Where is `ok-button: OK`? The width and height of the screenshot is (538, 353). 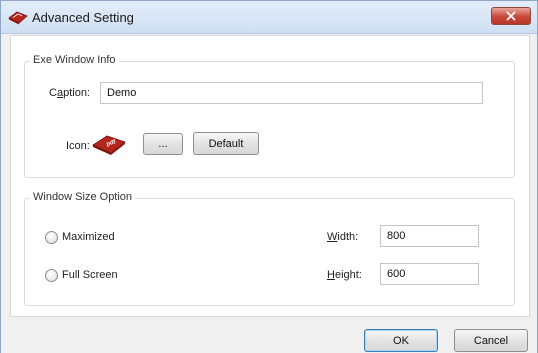 ok-button: OK is located at coordinates (401, 340).